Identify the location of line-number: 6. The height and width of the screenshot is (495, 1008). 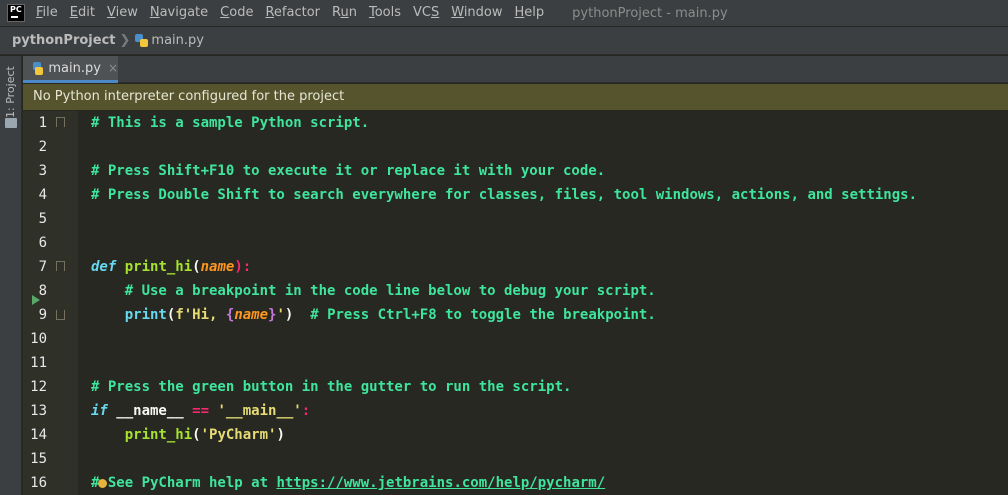
(42, 243).